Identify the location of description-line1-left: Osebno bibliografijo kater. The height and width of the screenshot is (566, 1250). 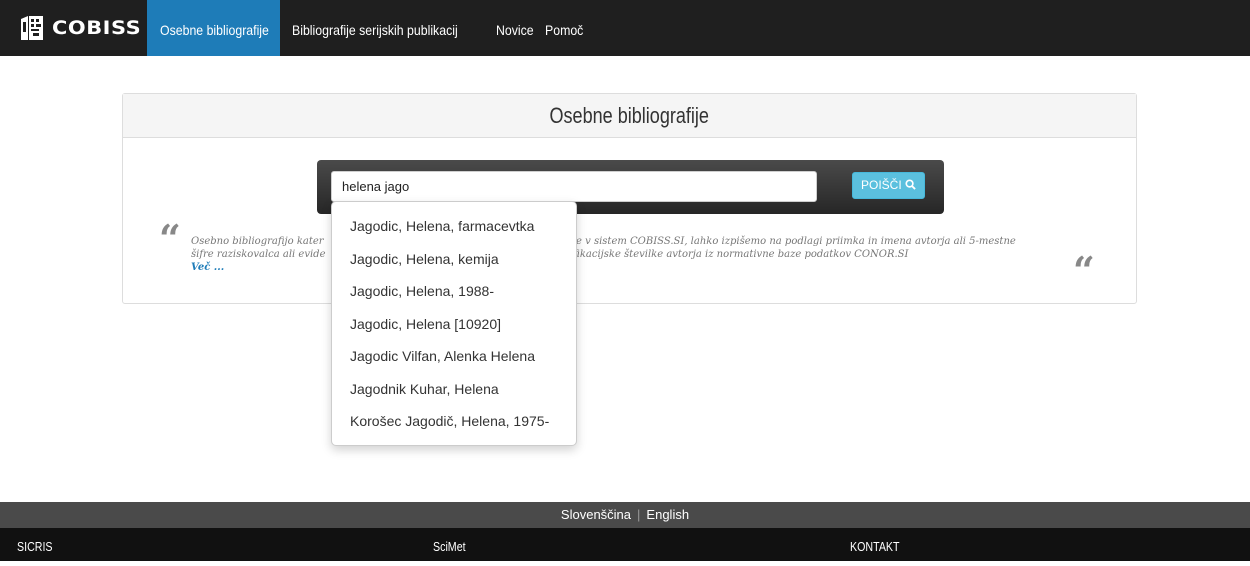
(257, 241).